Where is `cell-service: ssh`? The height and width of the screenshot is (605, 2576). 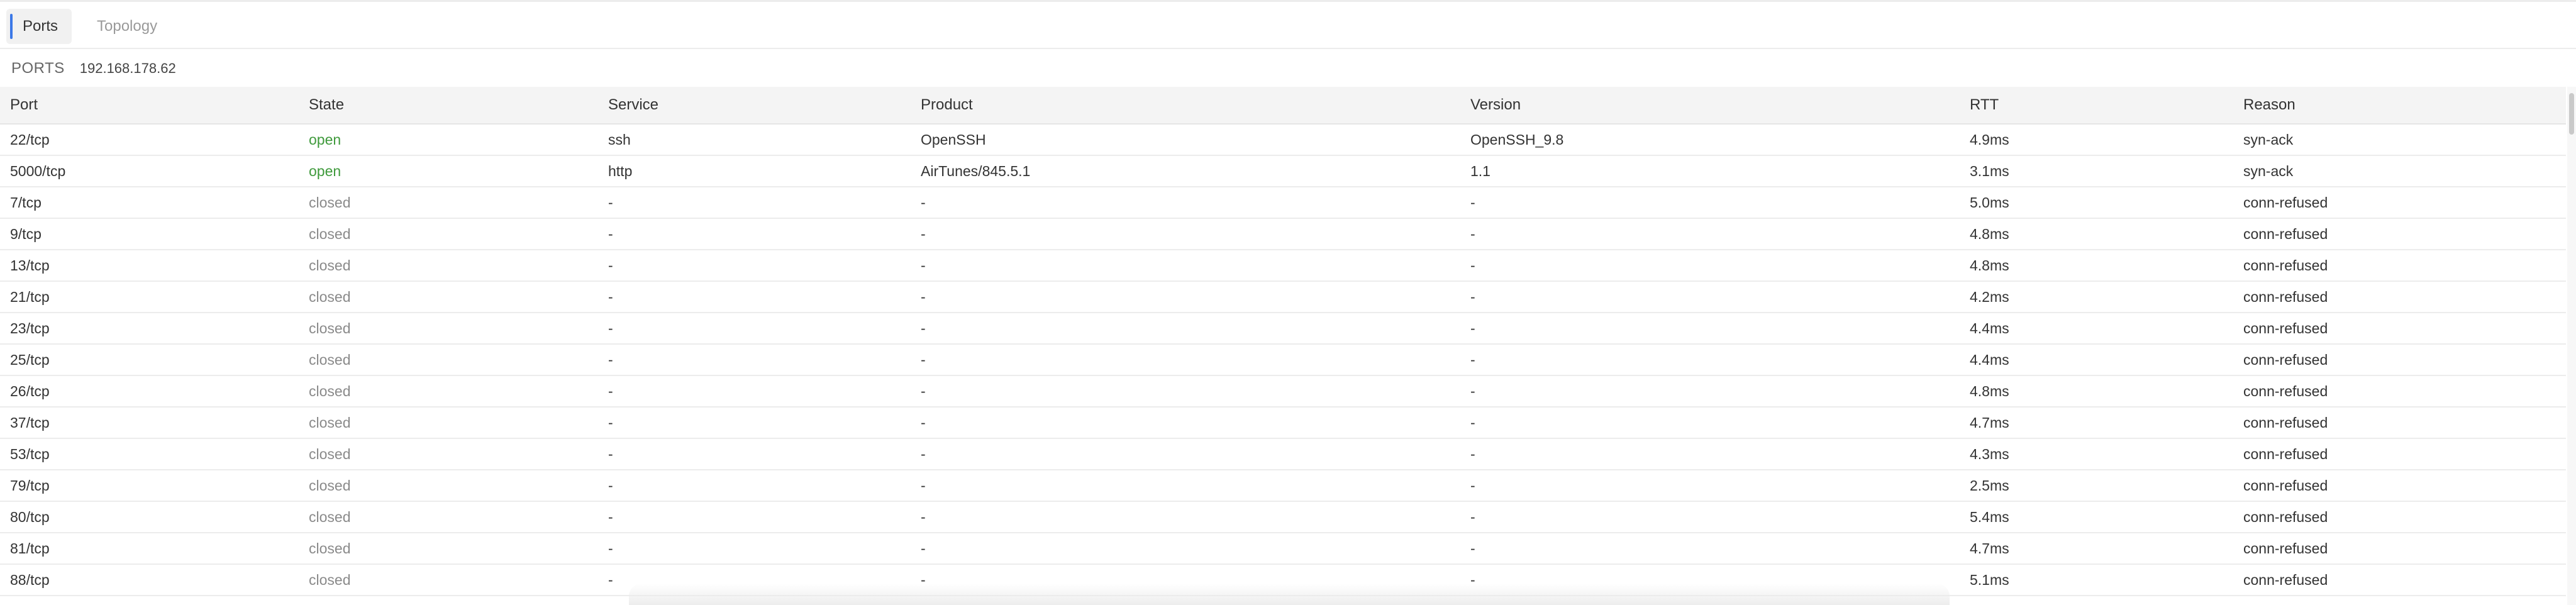 cell-service: ssh is located at coordinates (619, 139).